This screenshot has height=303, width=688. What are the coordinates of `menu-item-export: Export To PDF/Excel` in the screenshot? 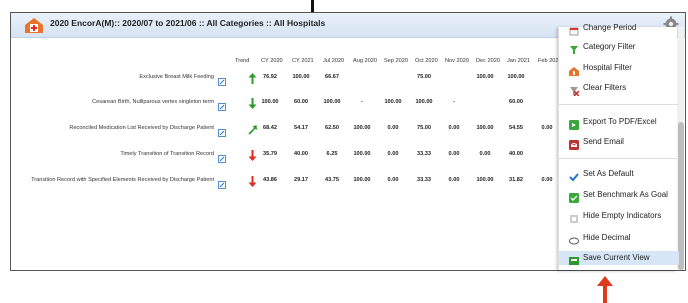 It's located at (619, 122).